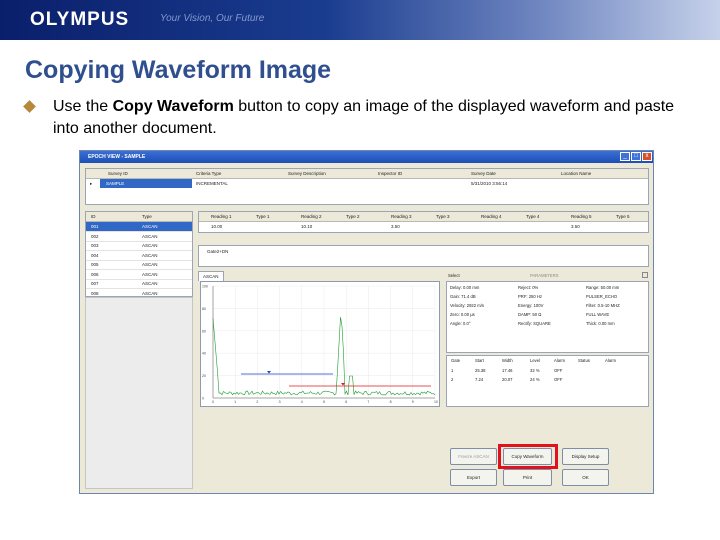 This screenshot has width=720, height=540. What do you see at coordinates (603, 305) in the screenshot?
I see `parameter-value: Filter: 0.5-10 MHZ` at bounding box center [603, 305].